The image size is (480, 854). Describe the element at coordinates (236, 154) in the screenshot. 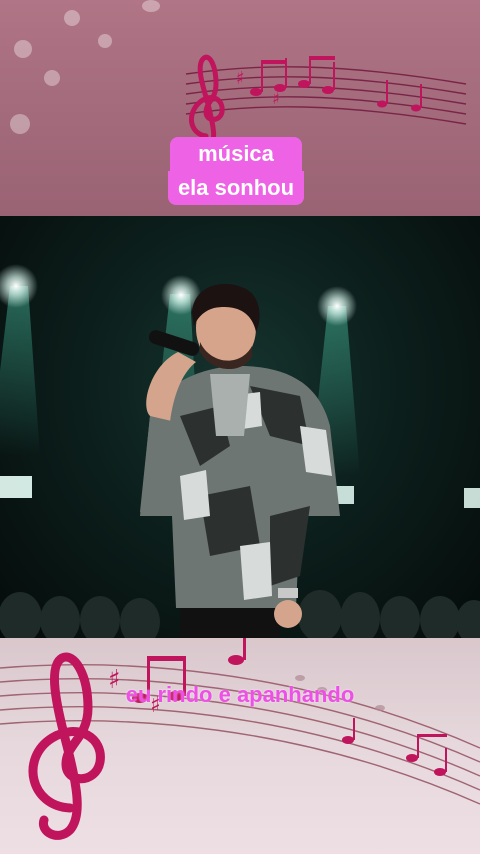

I see `title-line-1: música` at that location.